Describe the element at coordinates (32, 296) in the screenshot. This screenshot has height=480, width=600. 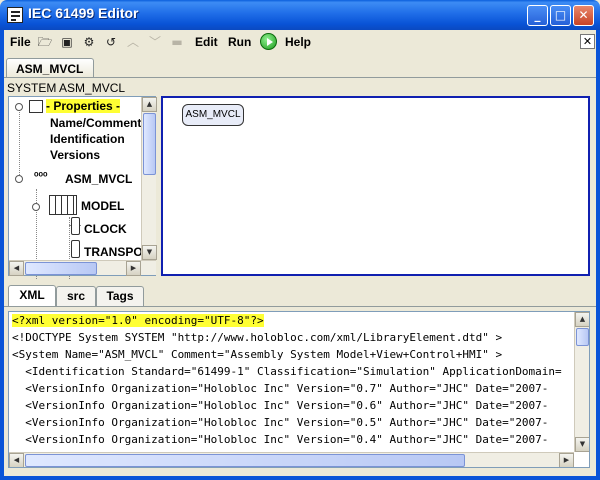
I see `tab-xml: XML` at that location.